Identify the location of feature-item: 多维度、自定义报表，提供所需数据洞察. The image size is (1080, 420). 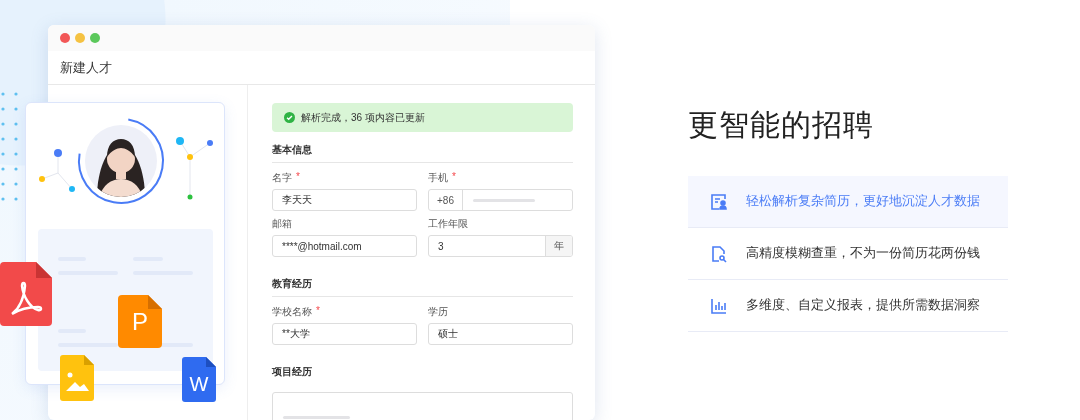
(848, 306).